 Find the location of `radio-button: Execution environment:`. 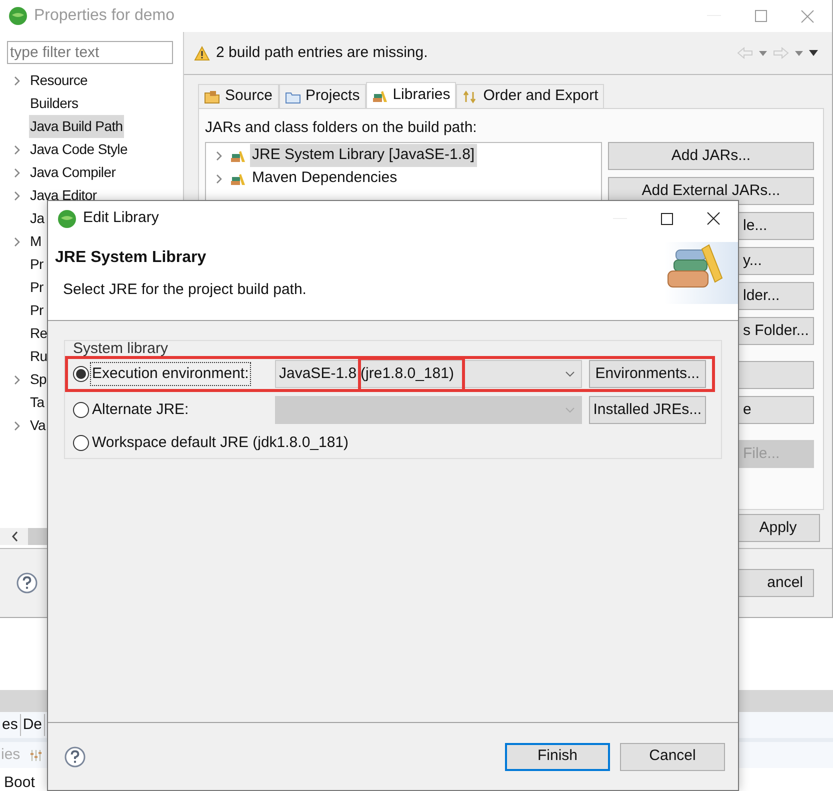

radio-button: Execution environment: is located at coordinates (173, 374).